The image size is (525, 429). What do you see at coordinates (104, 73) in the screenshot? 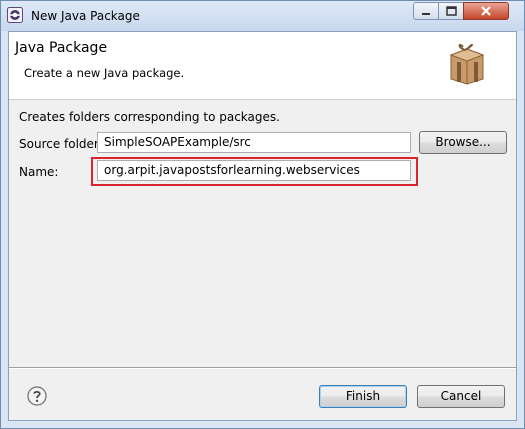
I see `banner-description: Create a new Java package.` at bounding box center [104, 73].